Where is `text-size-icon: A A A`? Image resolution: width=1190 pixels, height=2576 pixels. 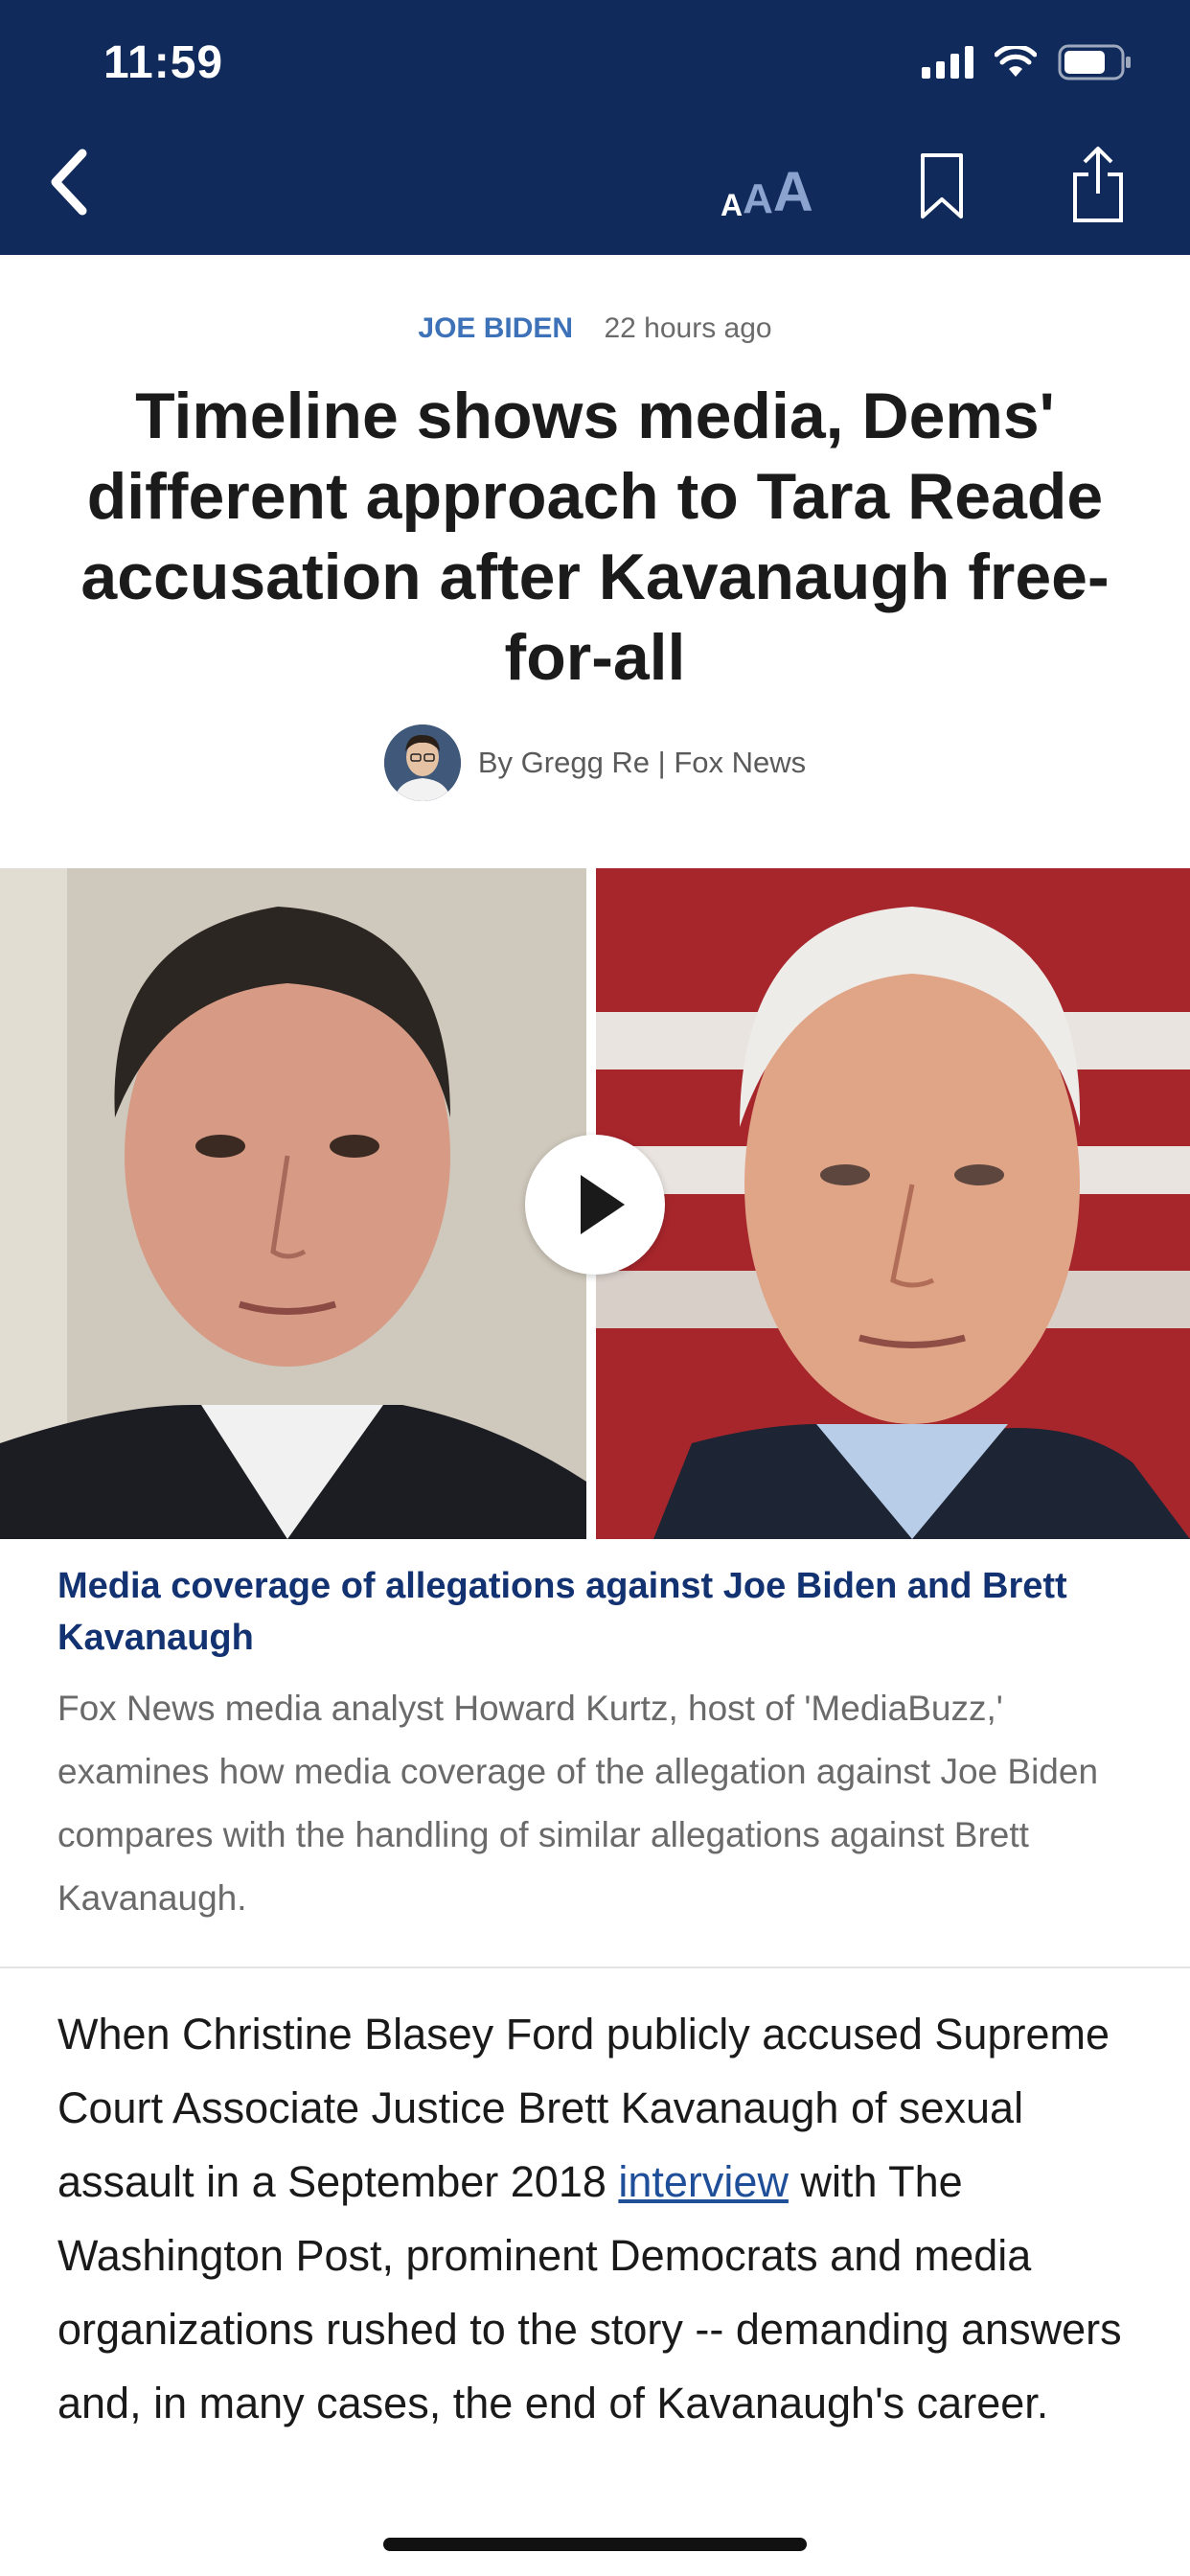 text-size-icon: A A A is located at coordinates (767, 188).